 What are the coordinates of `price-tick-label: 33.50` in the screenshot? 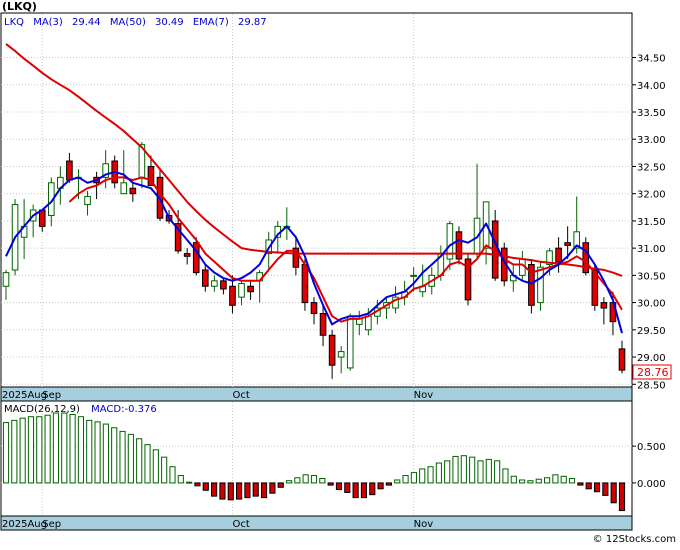 It's located at (651, 113).